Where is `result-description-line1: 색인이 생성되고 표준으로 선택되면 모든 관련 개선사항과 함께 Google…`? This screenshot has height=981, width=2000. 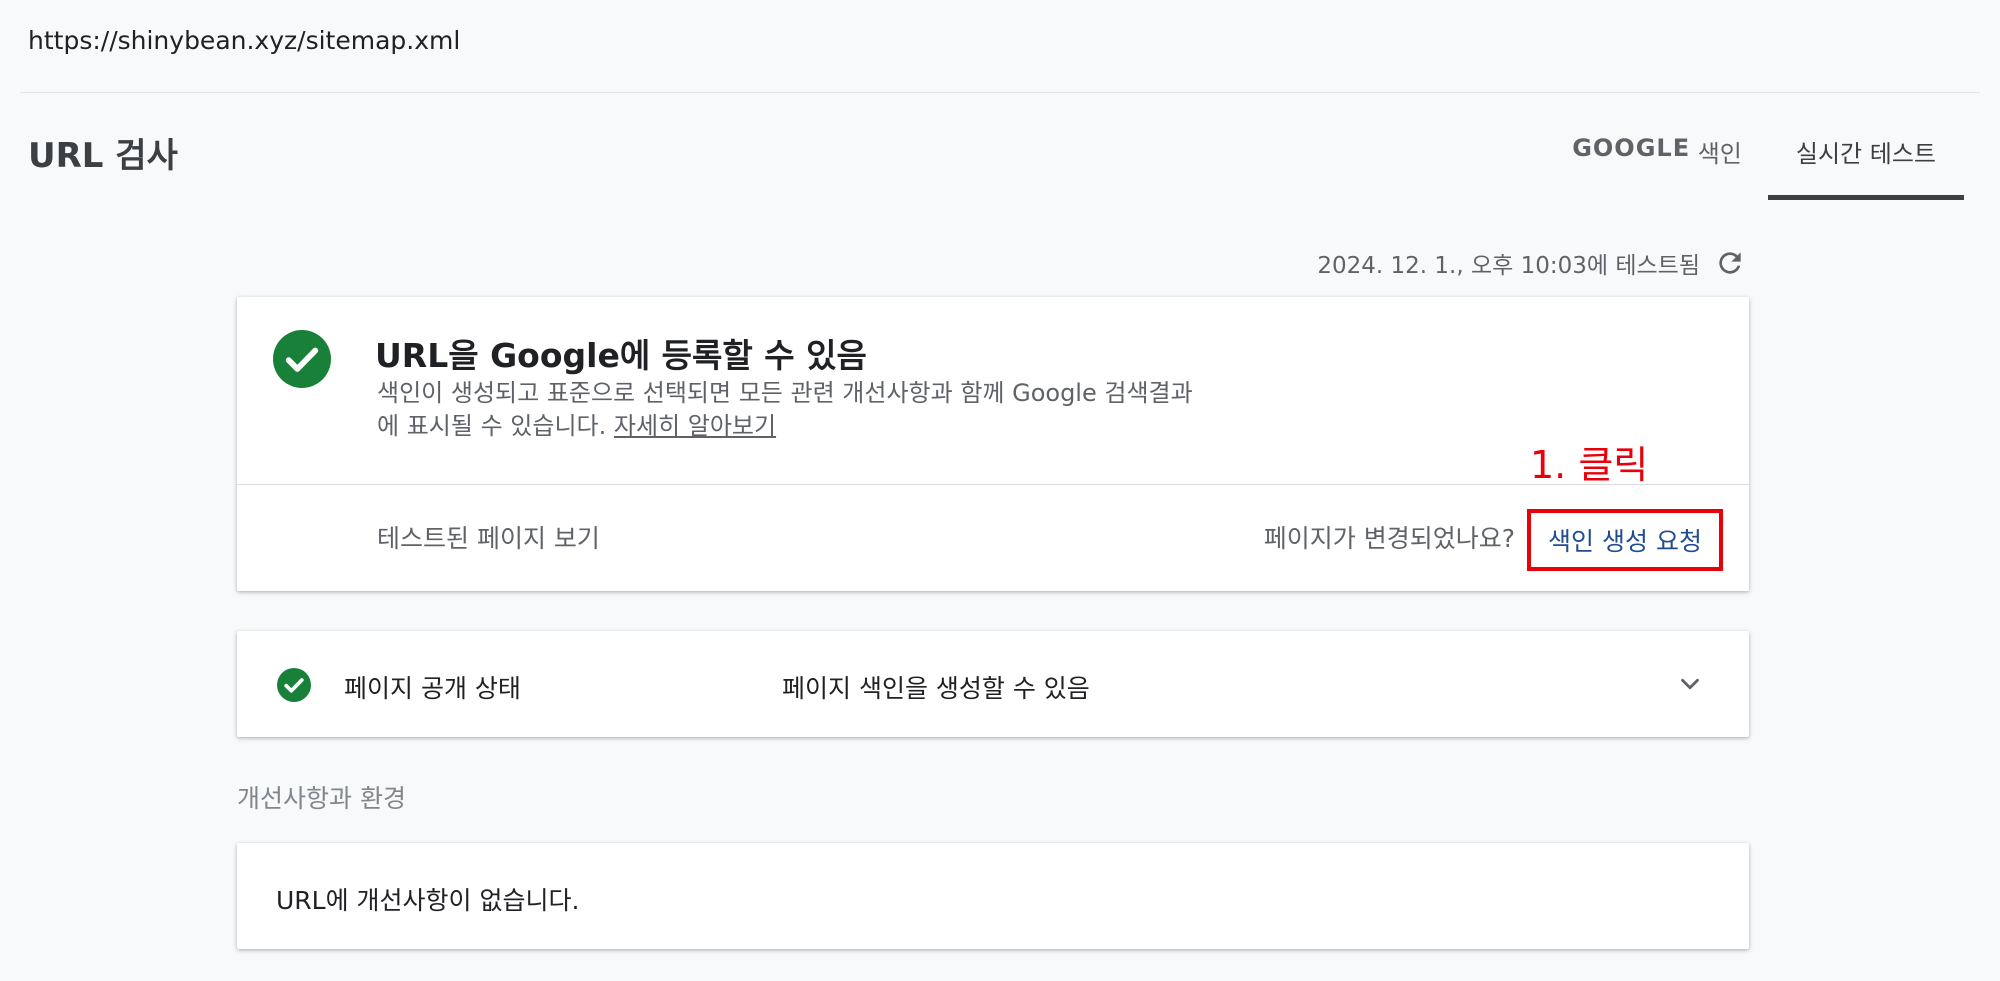
result-description-line1: 색인이 생성되고 표준으로 선택되면 모든 관련 개선사항과 함께 Google… is located at coordinates (785, 393).